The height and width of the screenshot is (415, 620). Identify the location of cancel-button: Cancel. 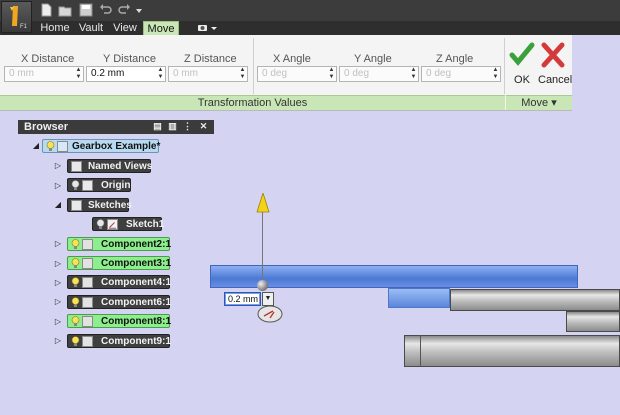
(555, 65).